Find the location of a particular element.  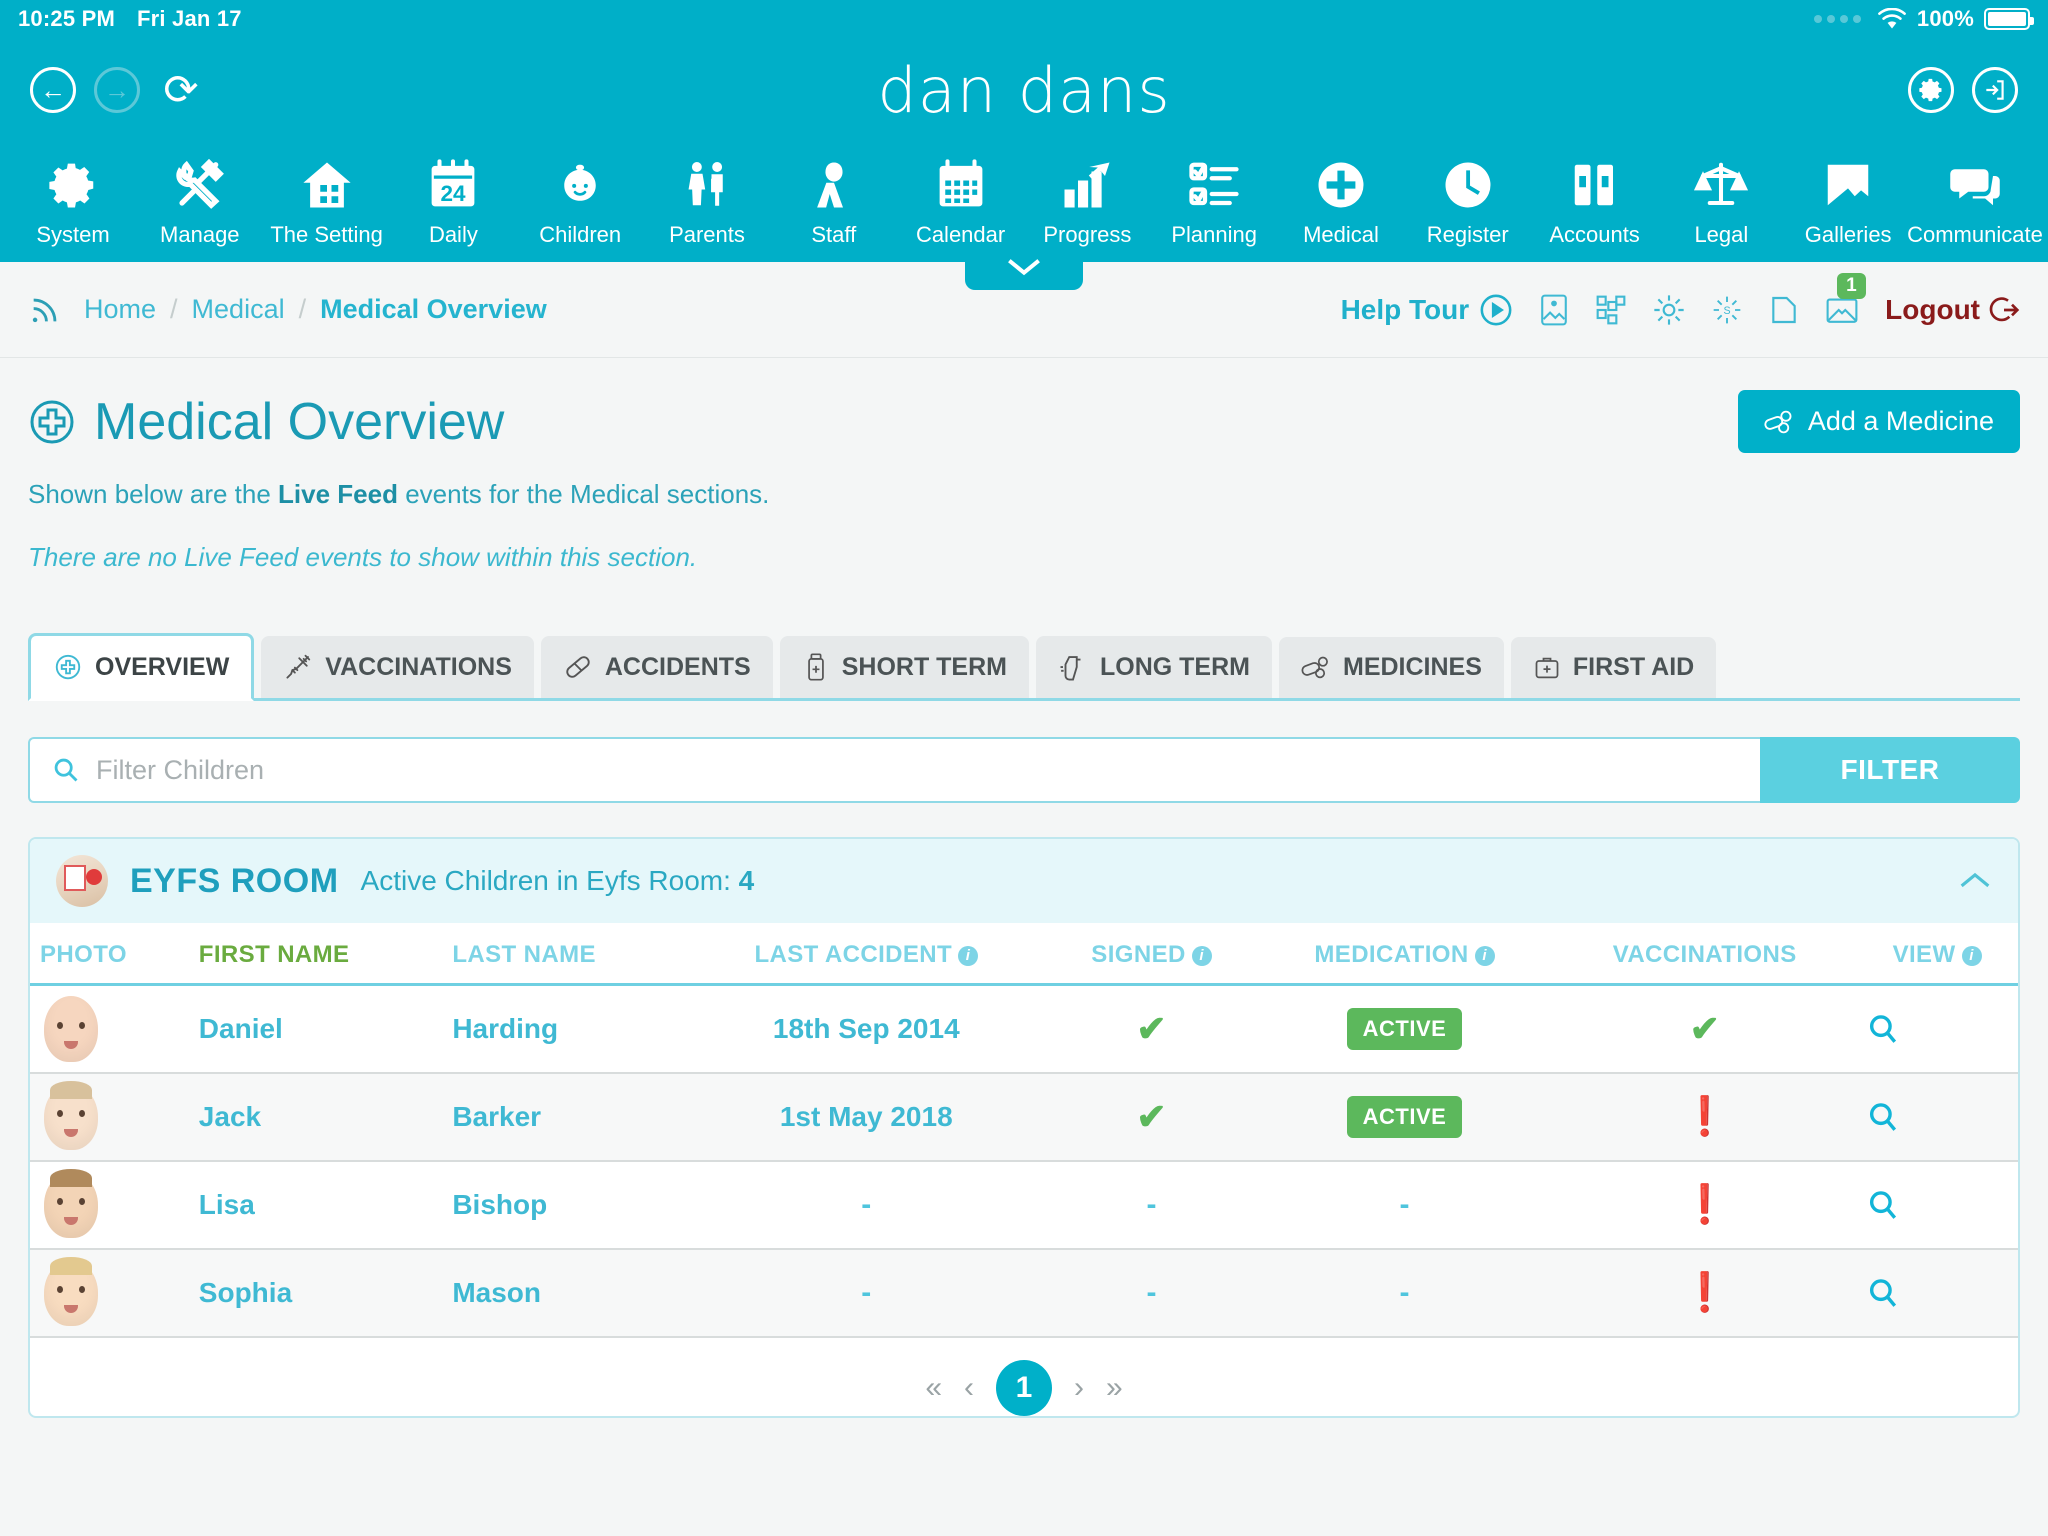

tab-medicines: MEDICINES is located at coordinates (1391, 667).